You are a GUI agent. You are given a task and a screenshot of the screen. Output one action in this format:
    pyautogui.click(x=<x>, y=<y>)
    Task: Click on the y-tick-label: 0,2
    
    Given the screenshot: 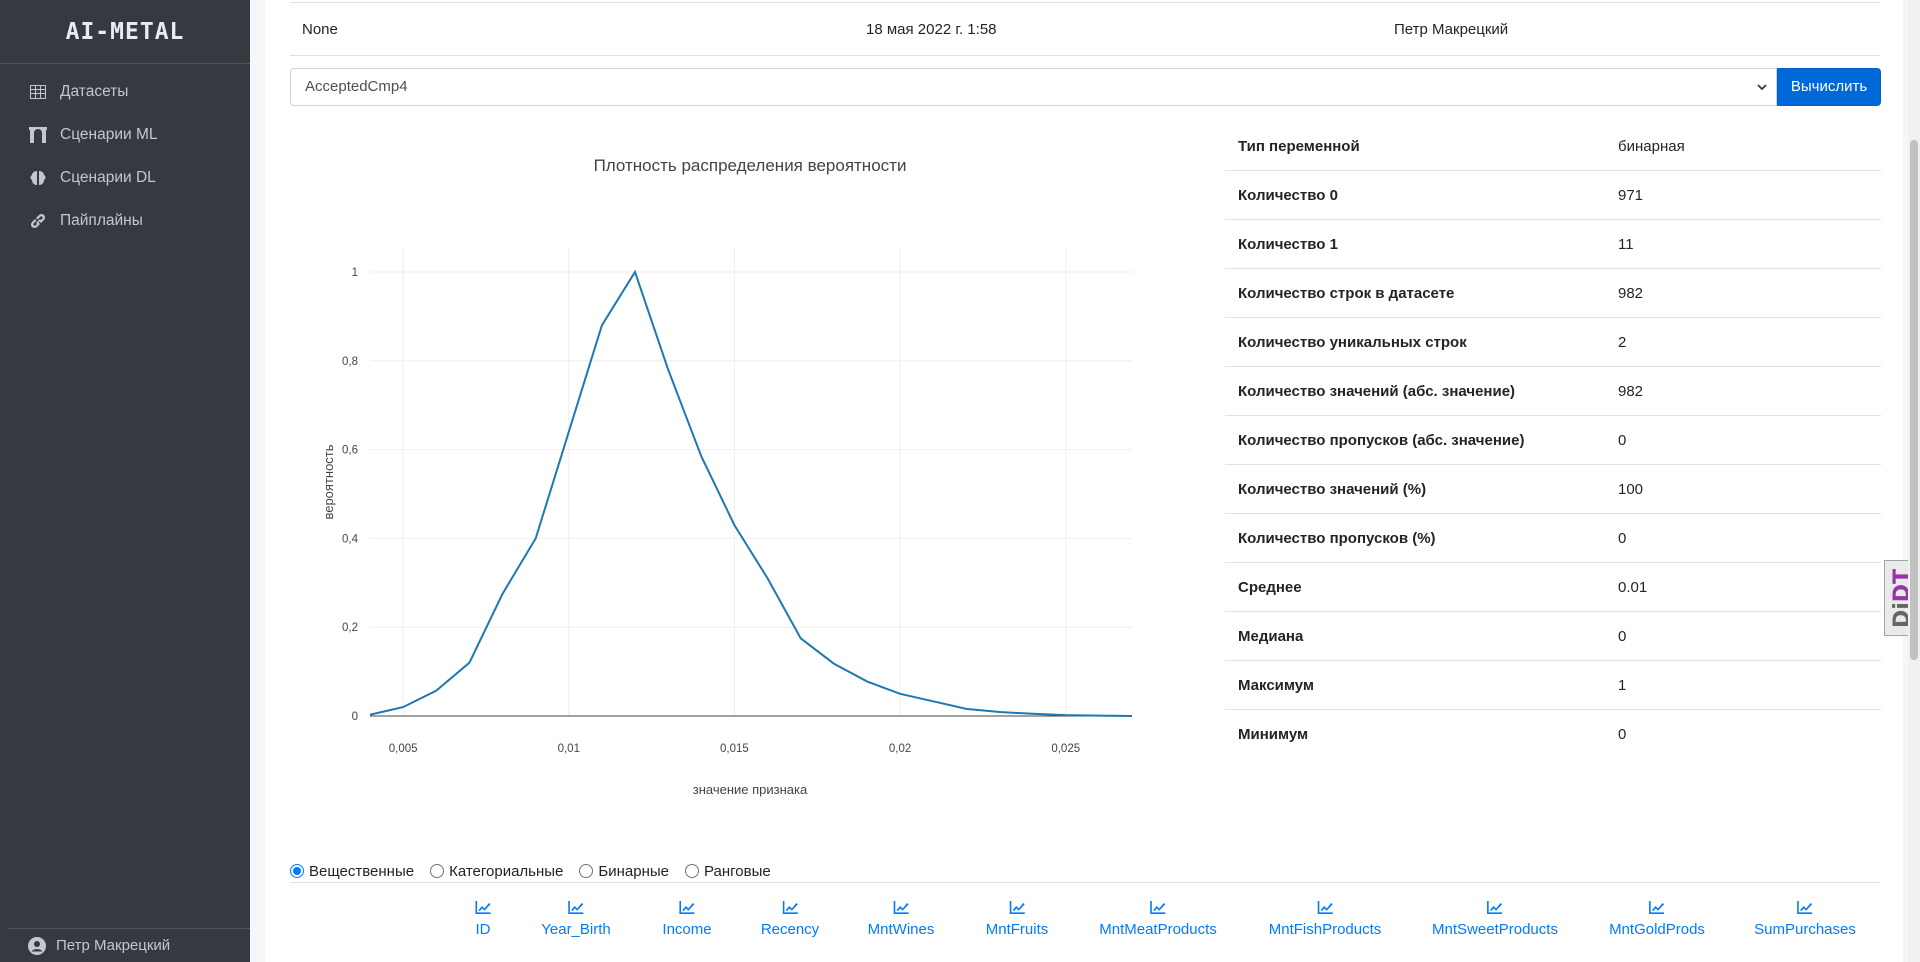 What is the action you would take?
    pyautogui.click(x=350, y=628)
    